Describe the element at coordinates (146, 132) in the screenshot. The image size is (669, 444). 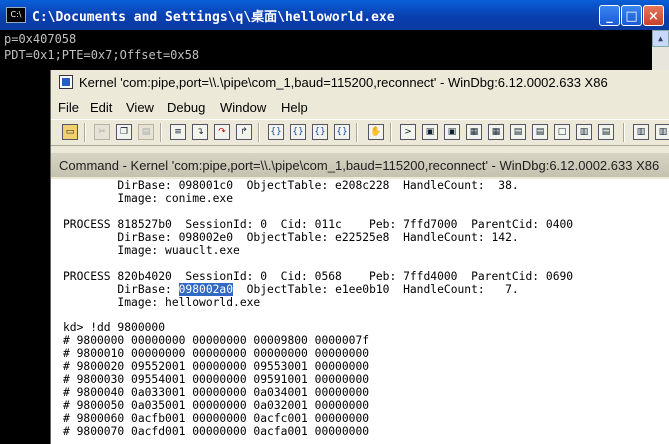
I see `paste-icon: ▤` at that location.